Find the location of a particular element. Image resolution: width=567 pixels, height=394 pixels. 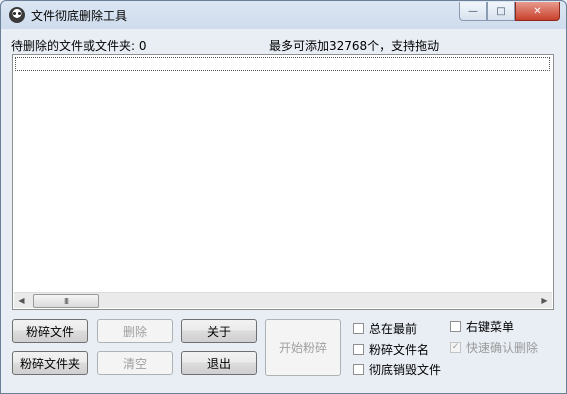

quick-confirm-delete-label: 快速确认删除 is located at coordinates (502, 348).